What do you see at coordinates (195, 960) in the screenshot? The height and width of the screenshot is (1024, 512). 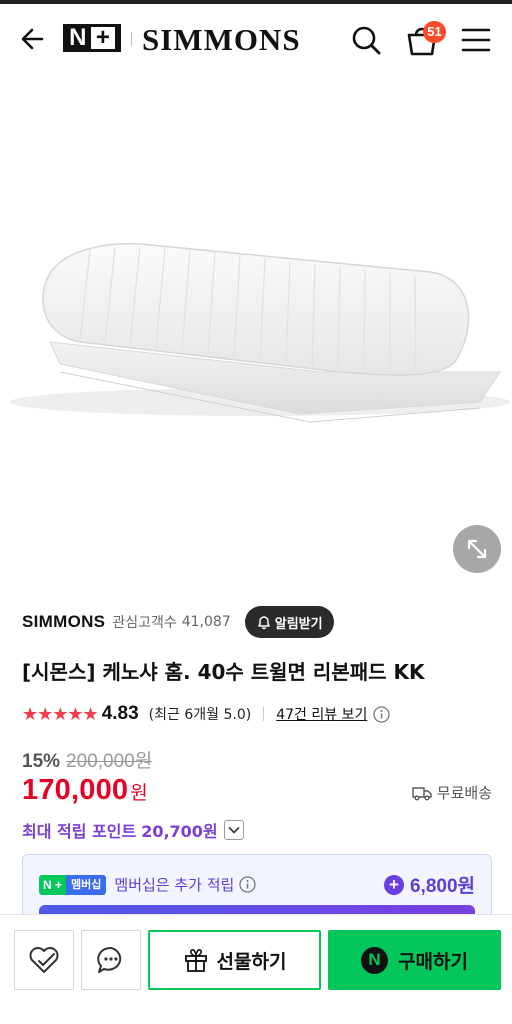 I see `gift-icon` at bounding box center [195, 960].